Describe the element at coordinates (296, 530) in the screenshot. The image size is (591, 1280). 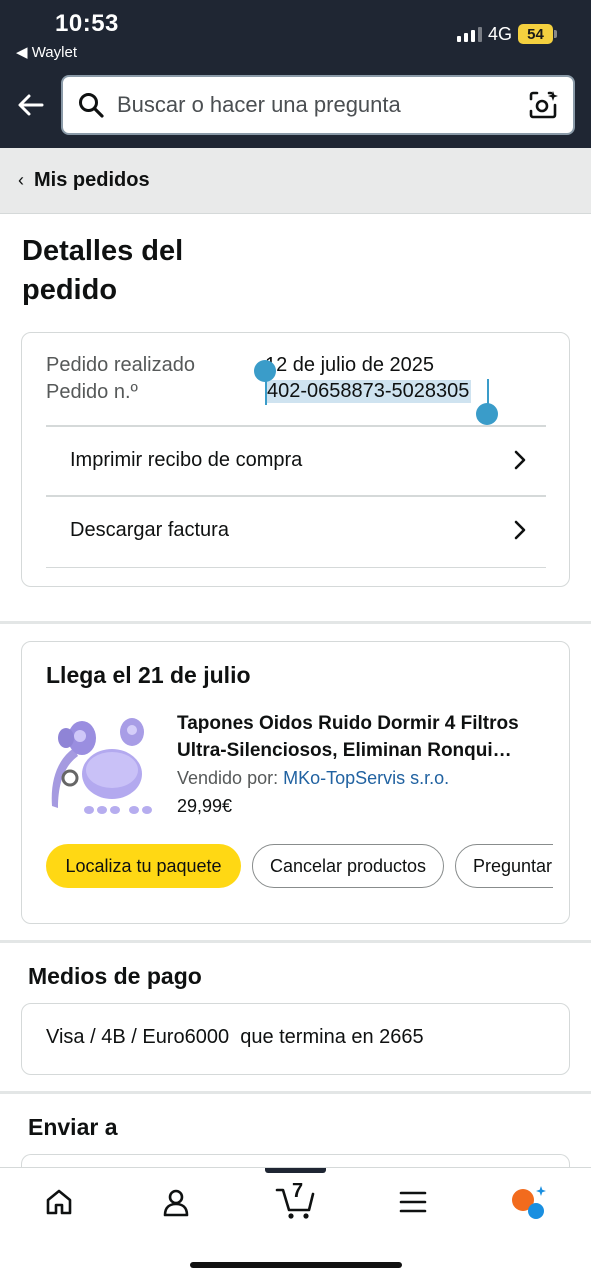
I see `download-invoice-row: Descargar factura` at that location.